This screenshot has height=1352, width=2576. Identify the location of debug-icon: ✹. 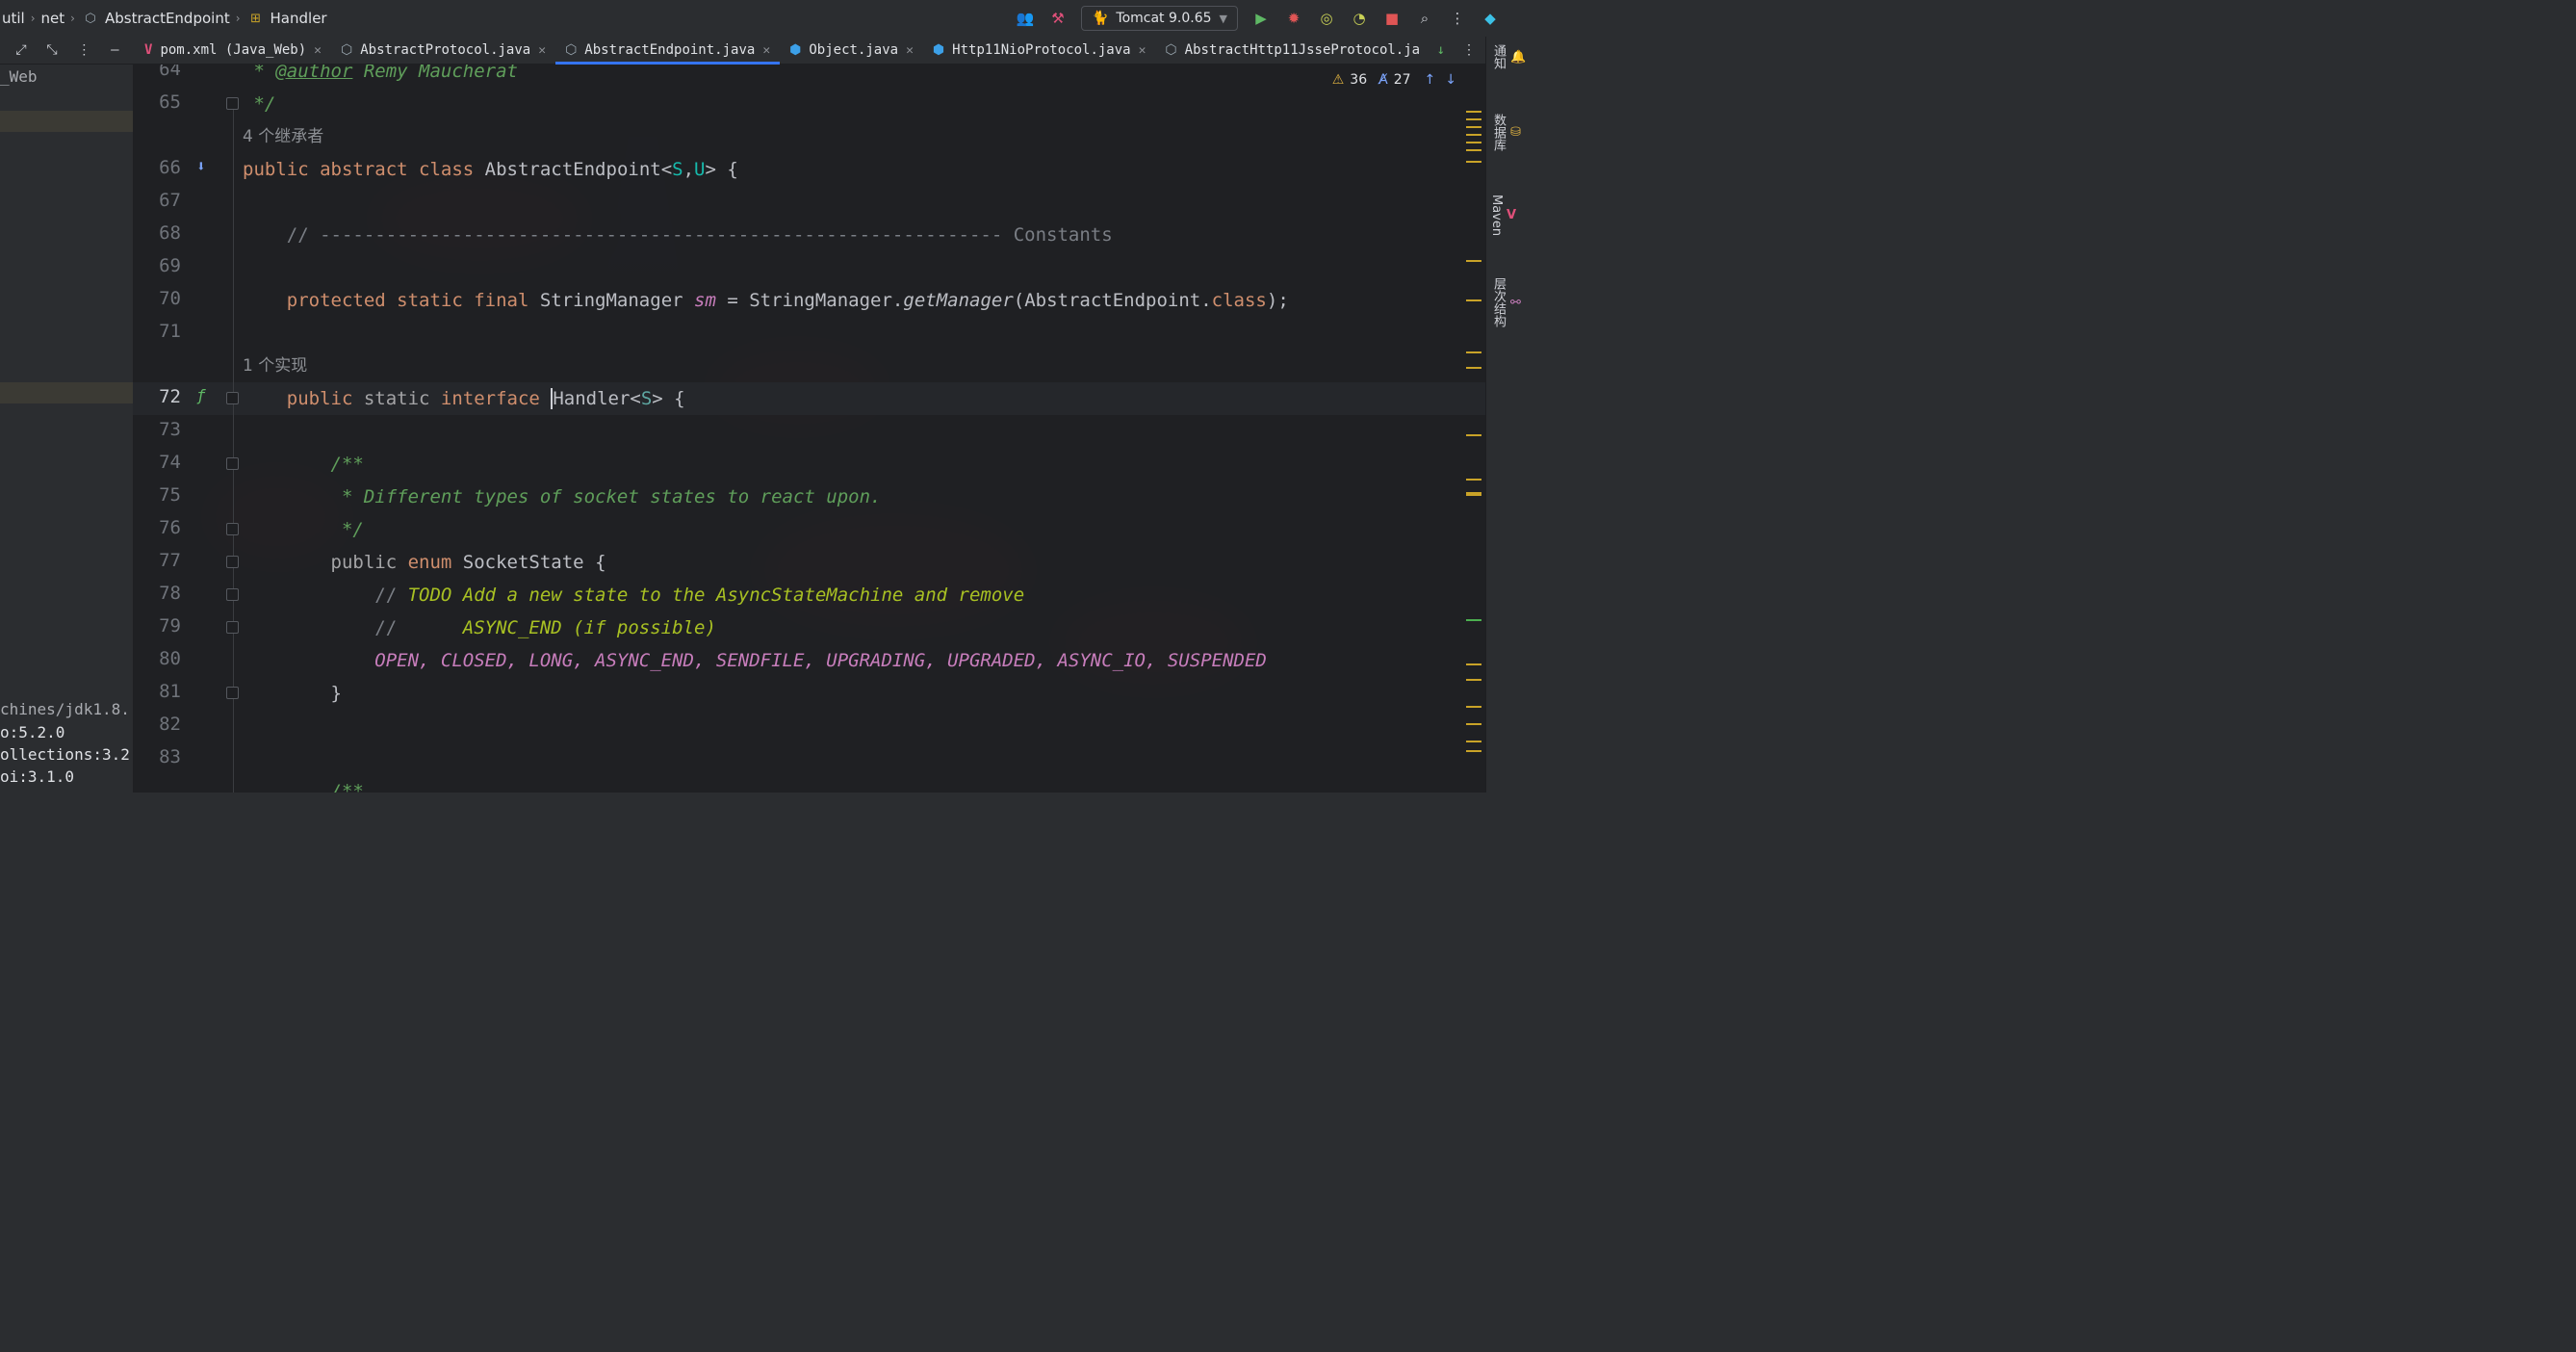
(1294, 18).